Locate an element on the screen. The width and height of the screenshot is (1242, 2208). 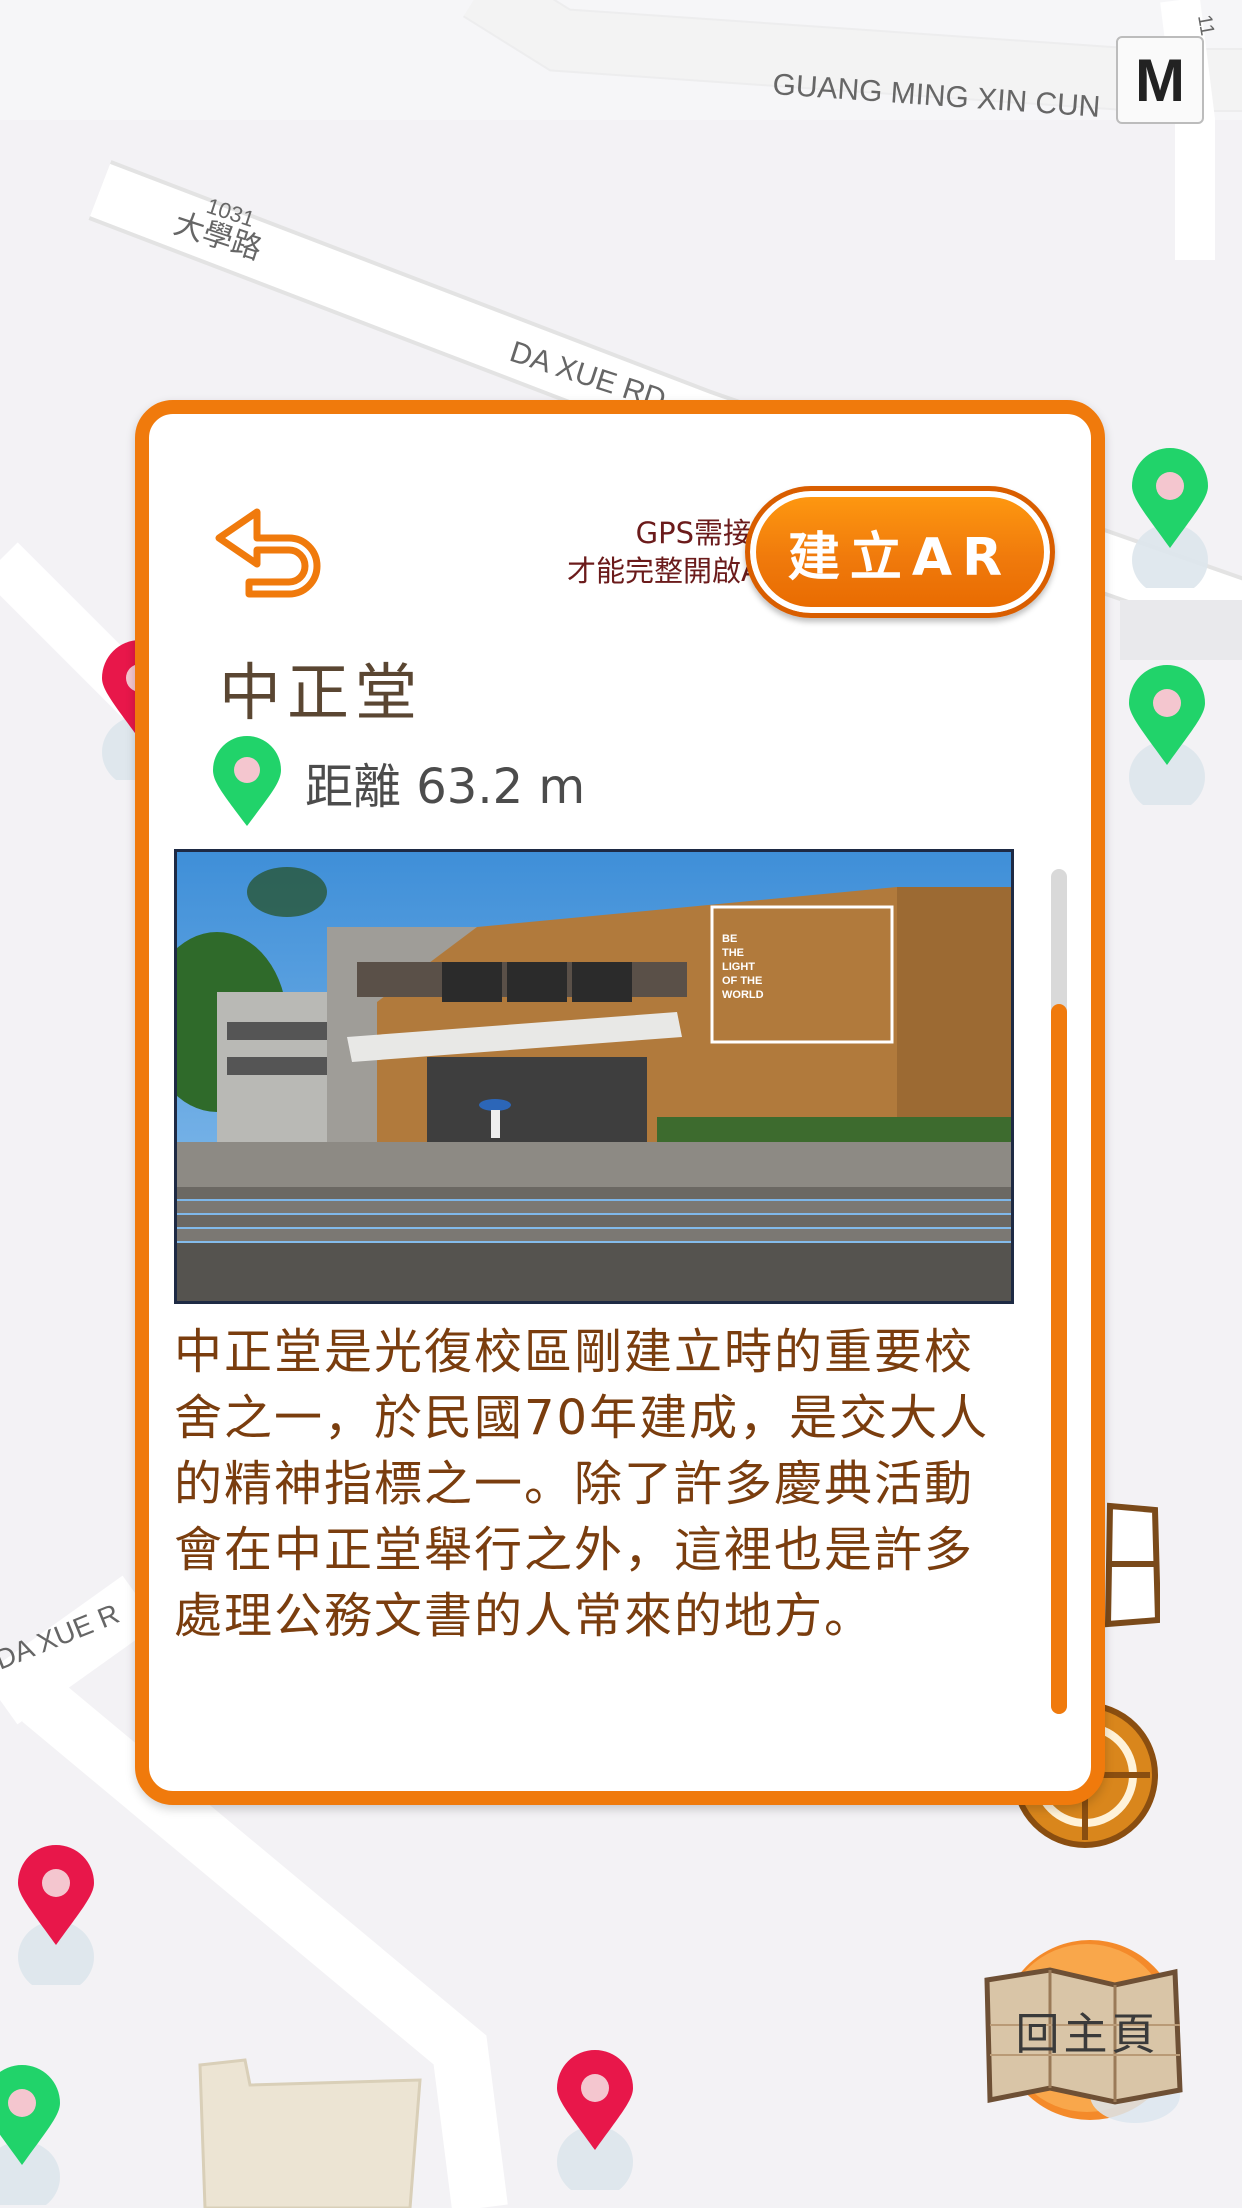
building-photo: BE THE LIGHT OF THE WORLD is located at coordinates (594, 1076).